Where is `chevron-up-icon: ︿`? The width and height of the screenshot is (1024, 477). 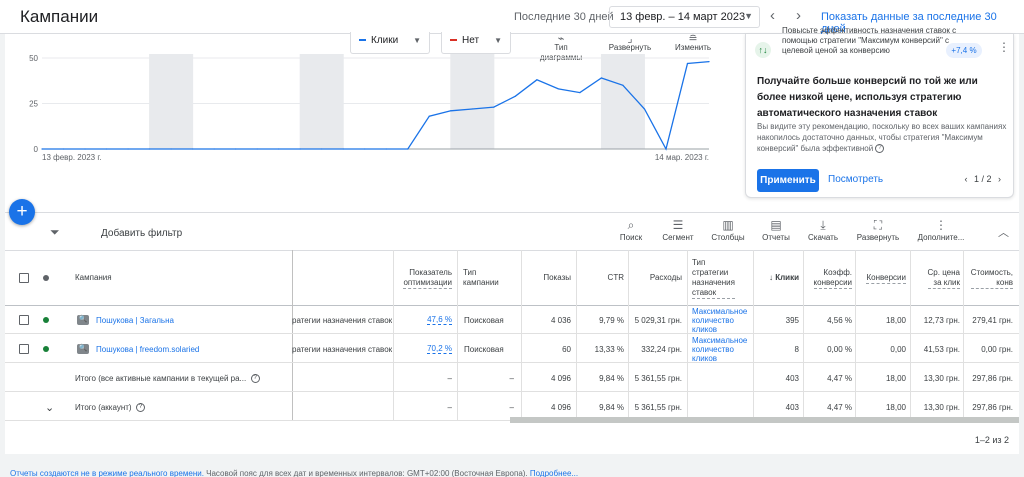 chevron-up-icon: ︿ is located at coordinates (1003, 232).